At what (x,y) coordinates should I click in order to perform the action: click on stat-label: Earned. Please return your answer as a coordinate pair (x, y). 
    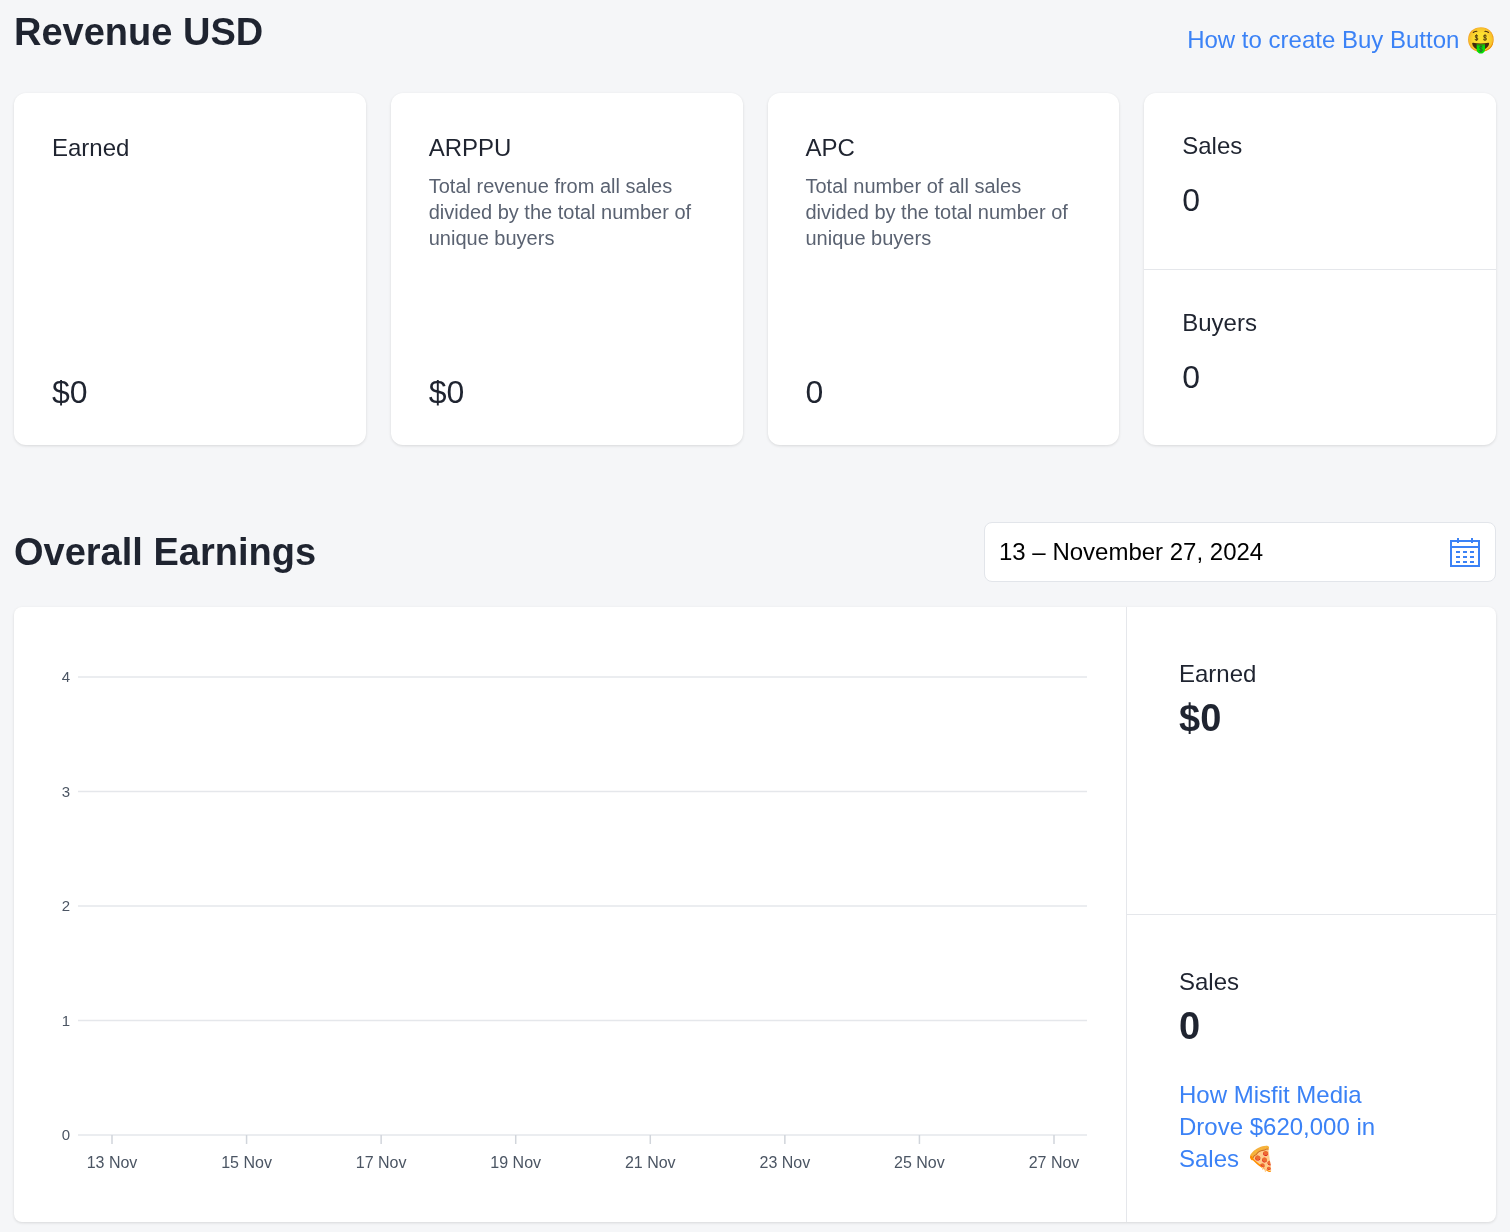
    Looking at the image, I should click on (91, 148).